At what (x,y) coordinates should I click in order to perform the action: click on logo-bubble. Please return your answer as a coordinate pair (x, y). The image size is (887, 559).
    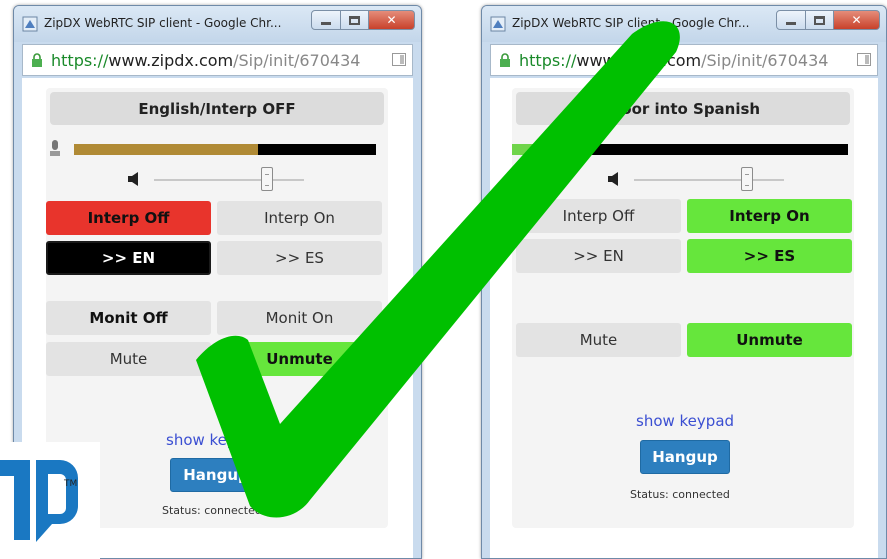
    Looking at the image, I should click on (57, 501).